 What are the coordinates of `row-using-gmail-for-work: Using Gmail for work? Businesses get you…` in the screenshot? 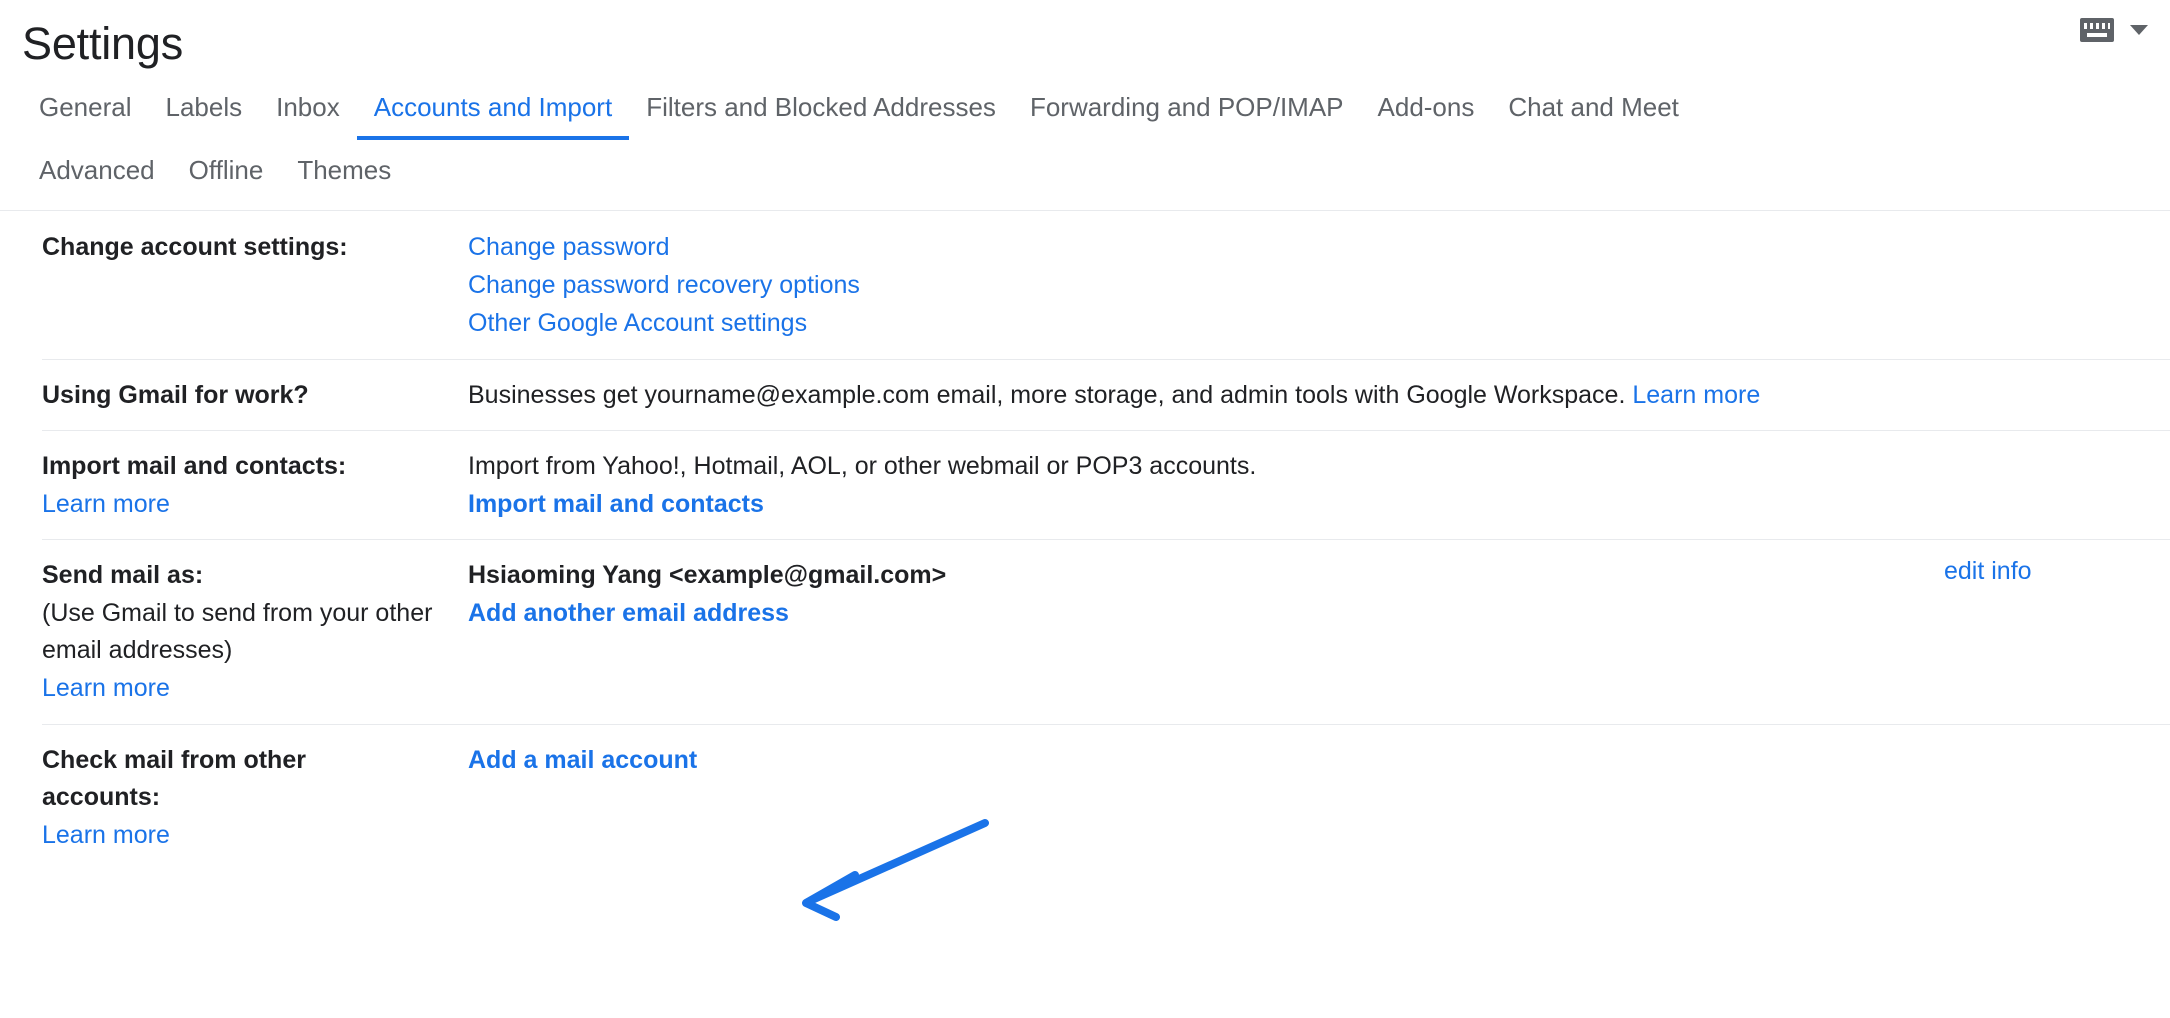 It's located at (1085, 394).